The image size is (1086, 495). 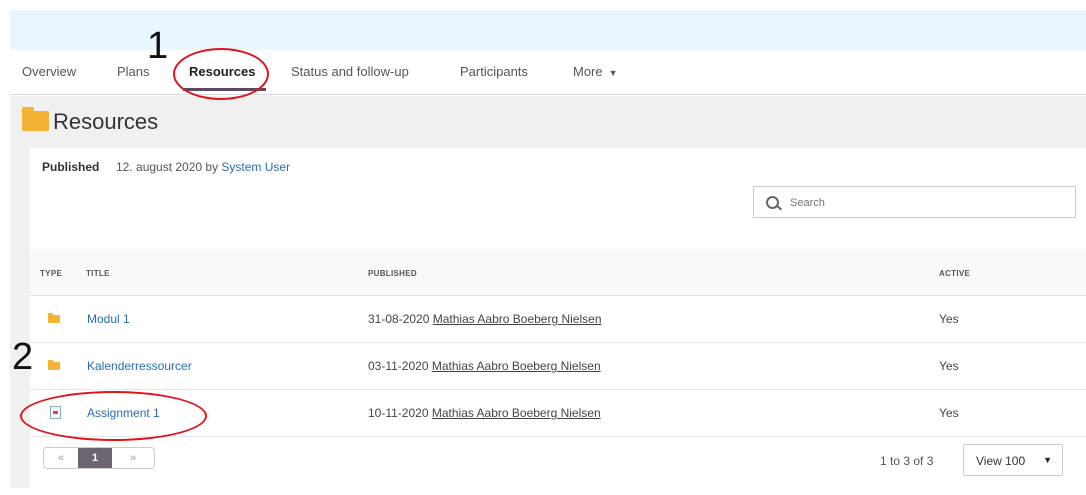 What do you see at coordinates (954, 273) in the screenshot?
I see `column-header-active: ACTIVE` at bounding box center [954, 273].